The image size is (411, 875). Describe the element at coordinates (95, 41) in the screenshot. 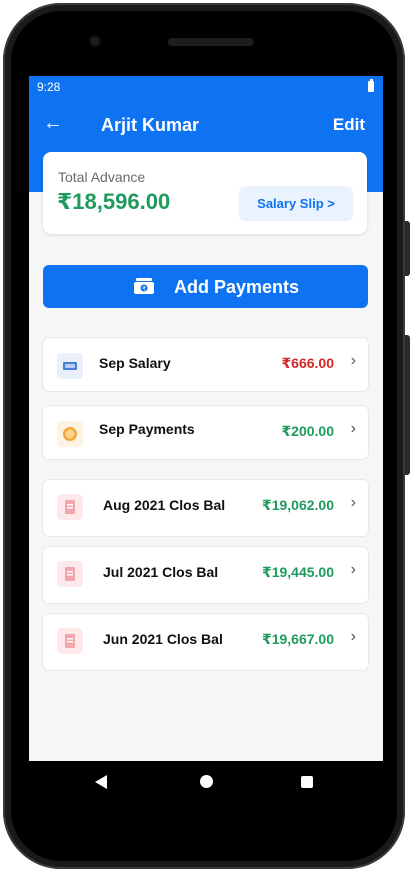

I see `front-camera` at that location.